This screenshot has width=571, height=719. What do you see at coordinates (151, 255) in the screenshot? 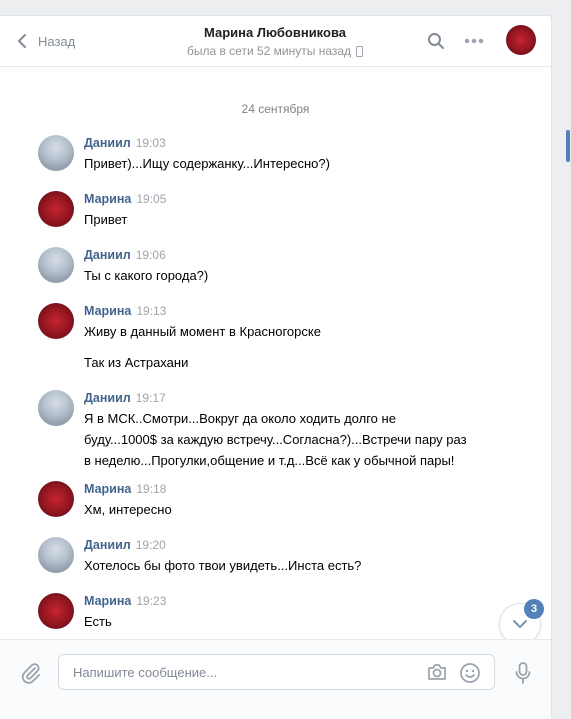
I see `message-time: 19:06` at bounding box center [151, 255].